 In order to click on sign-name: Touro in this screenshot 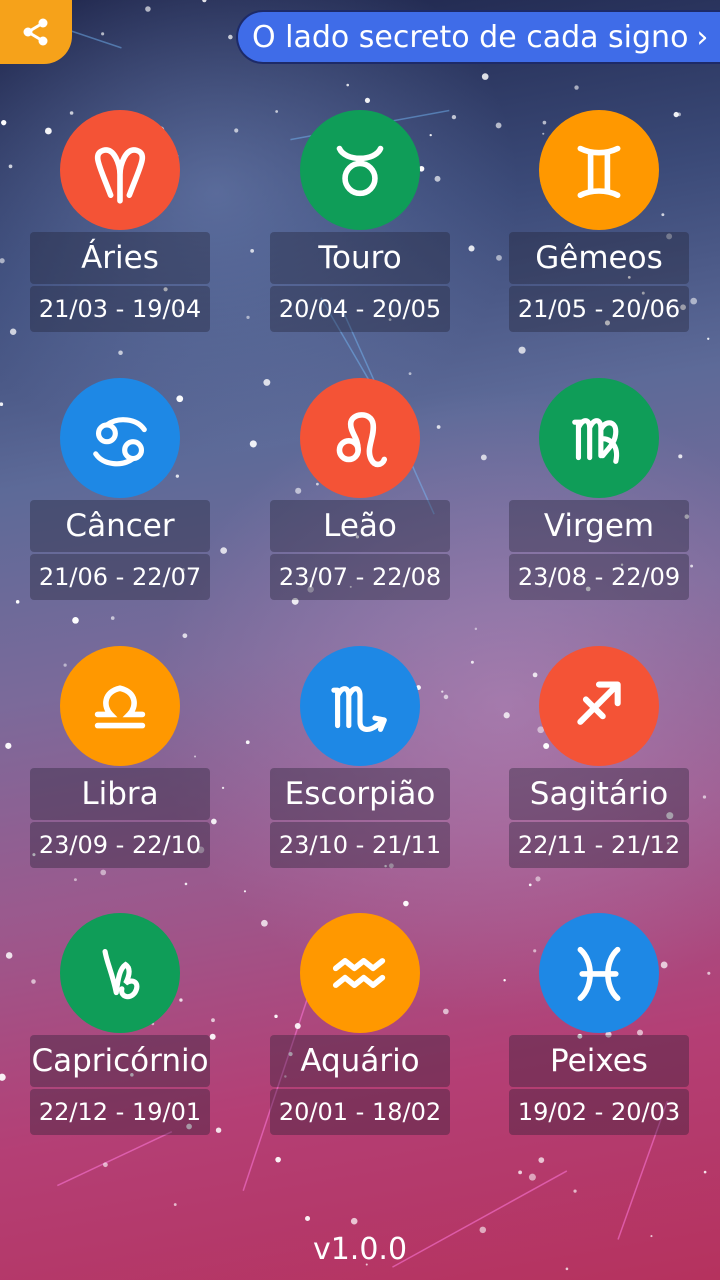, I will do `click(360, 258)`.